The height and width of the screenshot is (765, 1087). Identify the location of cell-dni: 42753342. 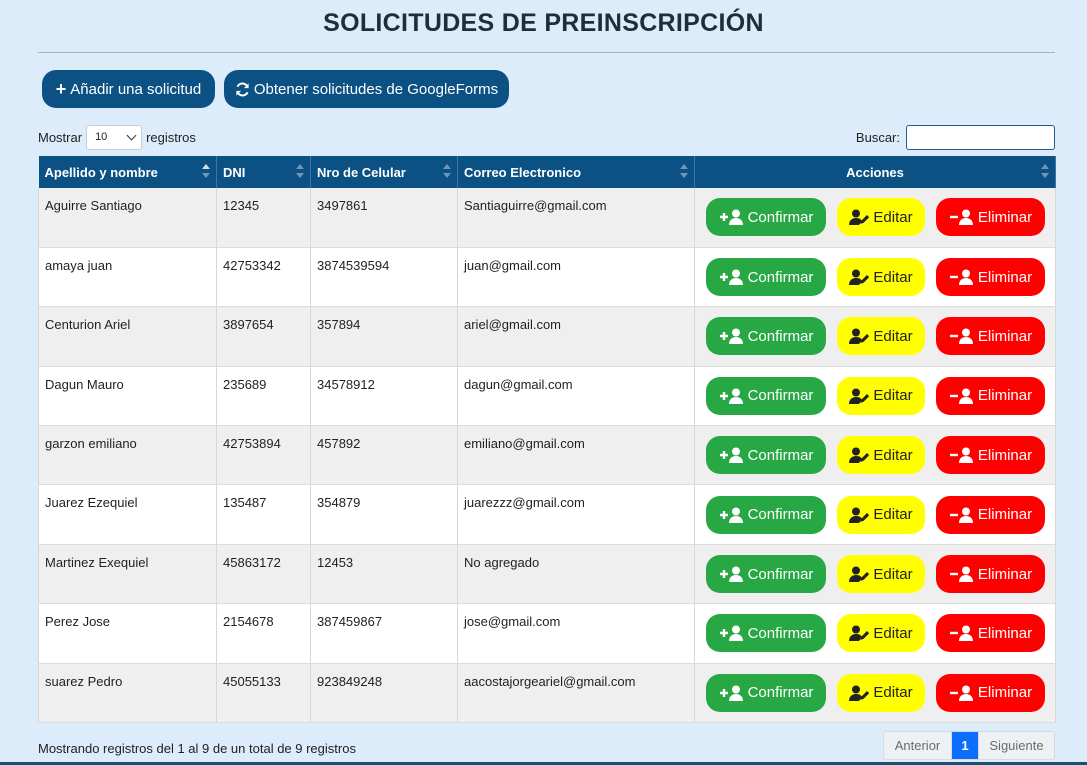
(263, 277).